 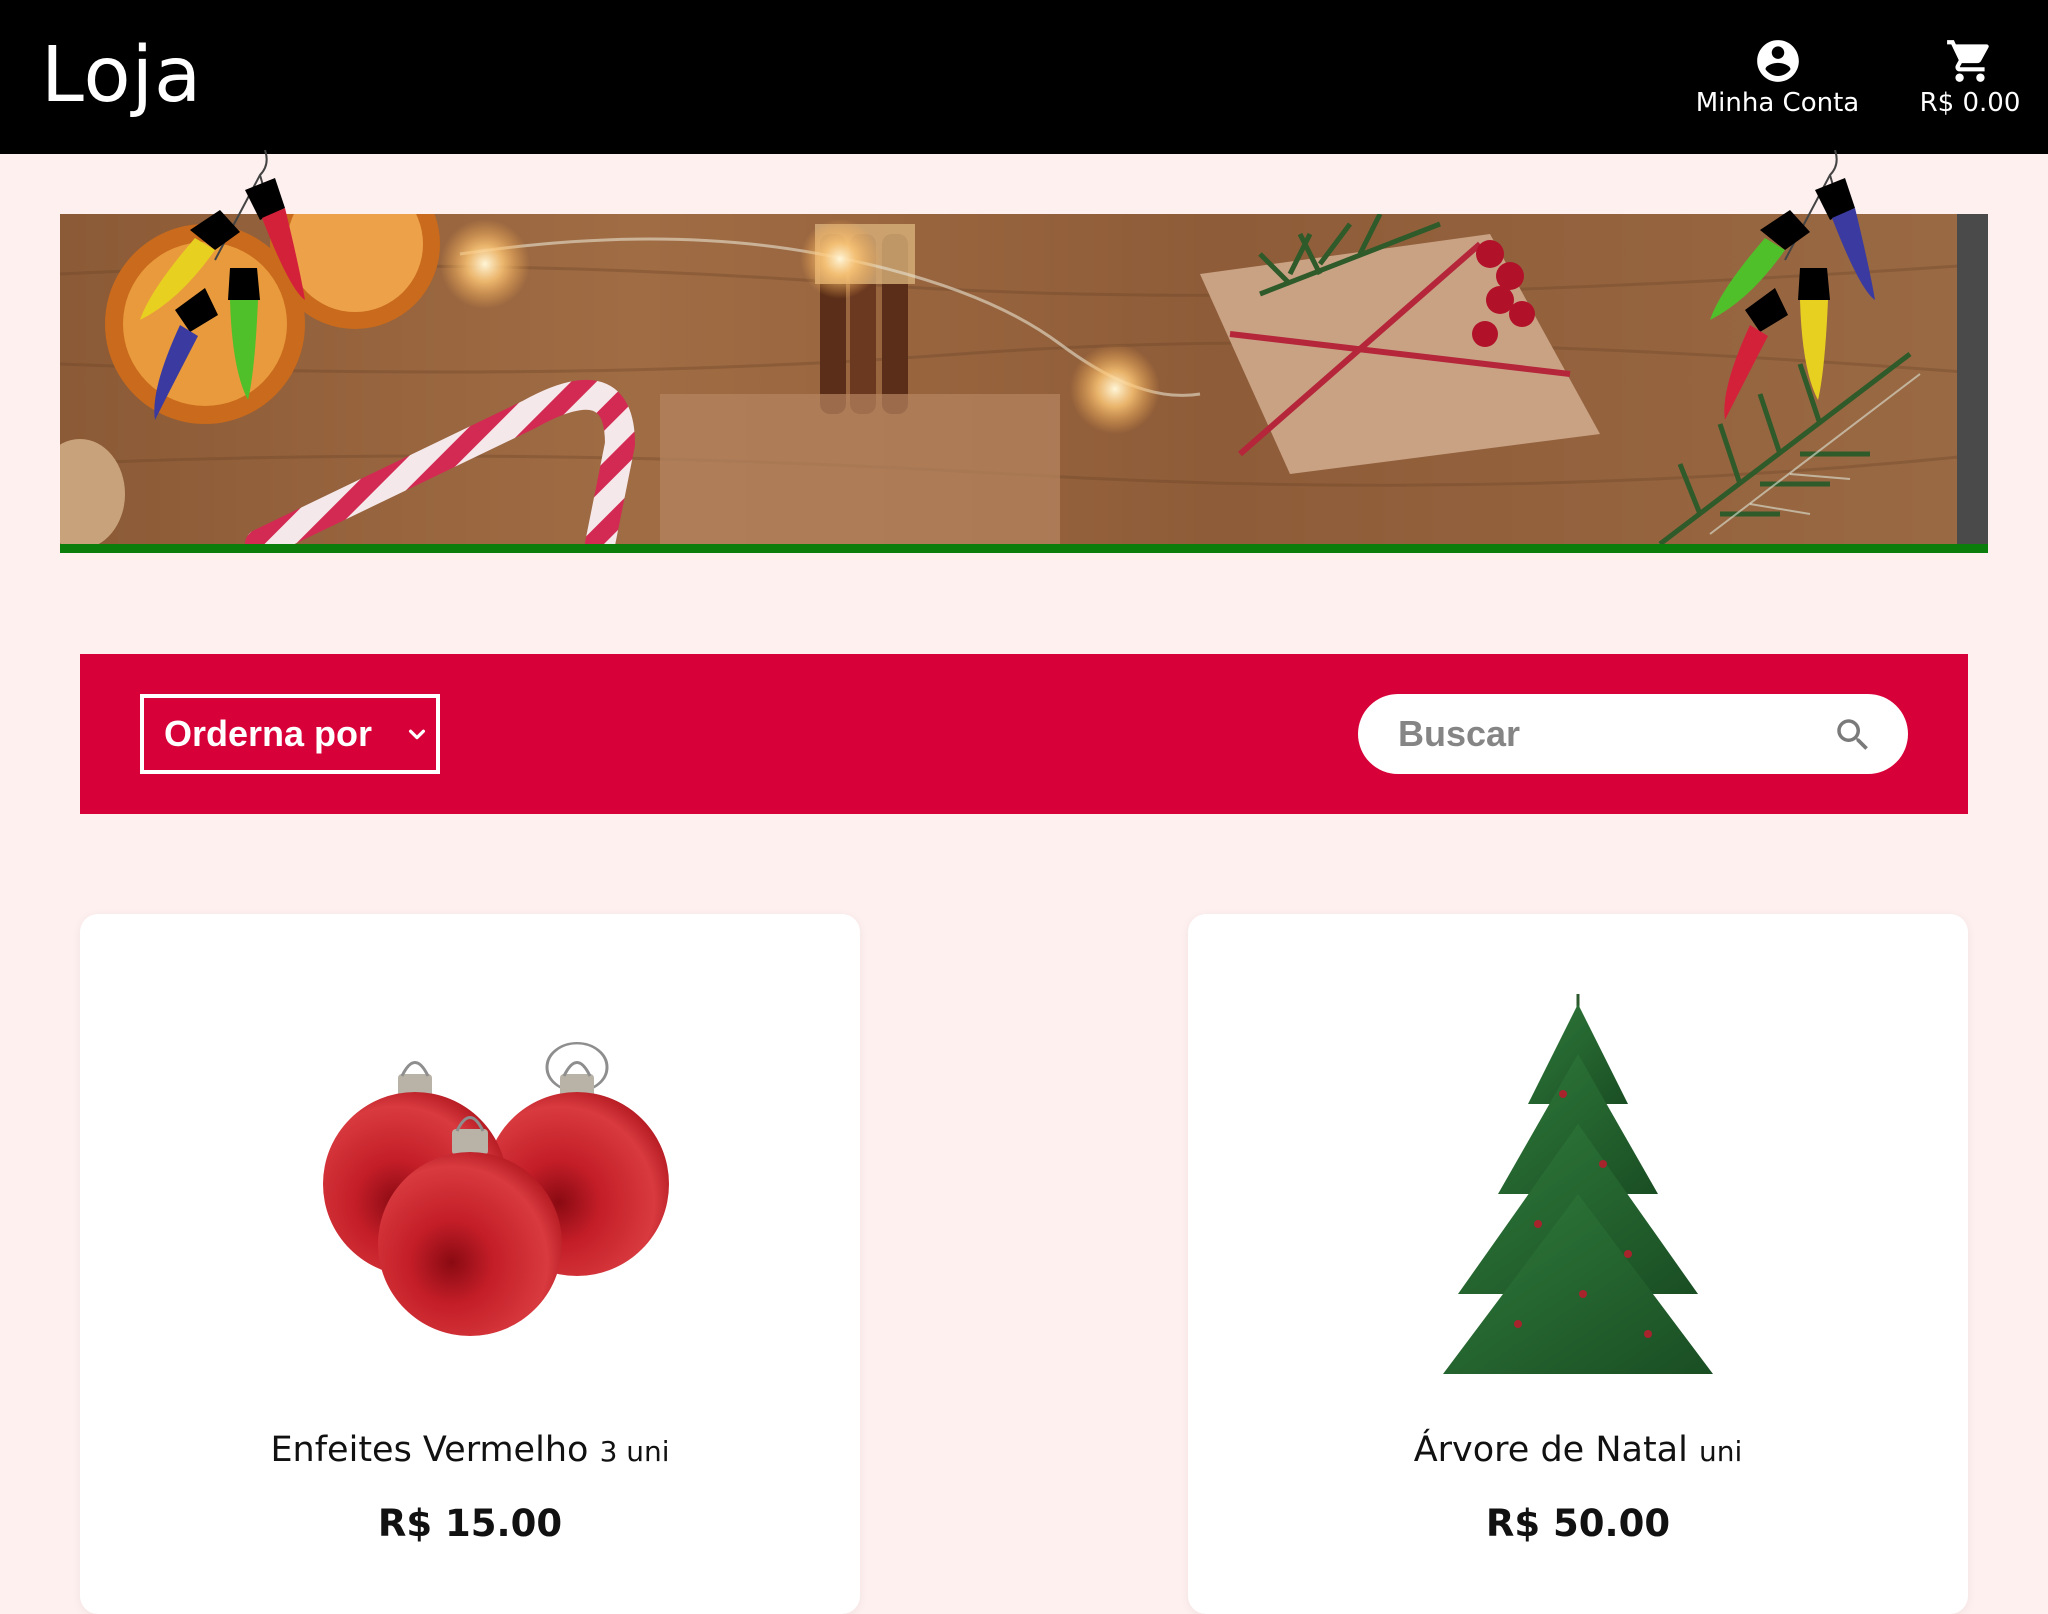 I want to click on search-input, so click(x=1608, y=734).